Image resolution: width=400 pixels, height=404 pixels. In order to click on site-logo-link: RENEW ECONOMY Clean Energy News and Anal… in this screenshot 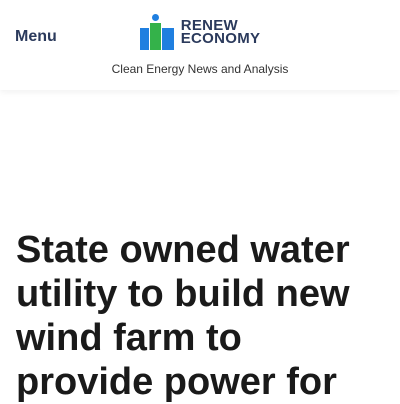, I will do `click(200, 45)`.